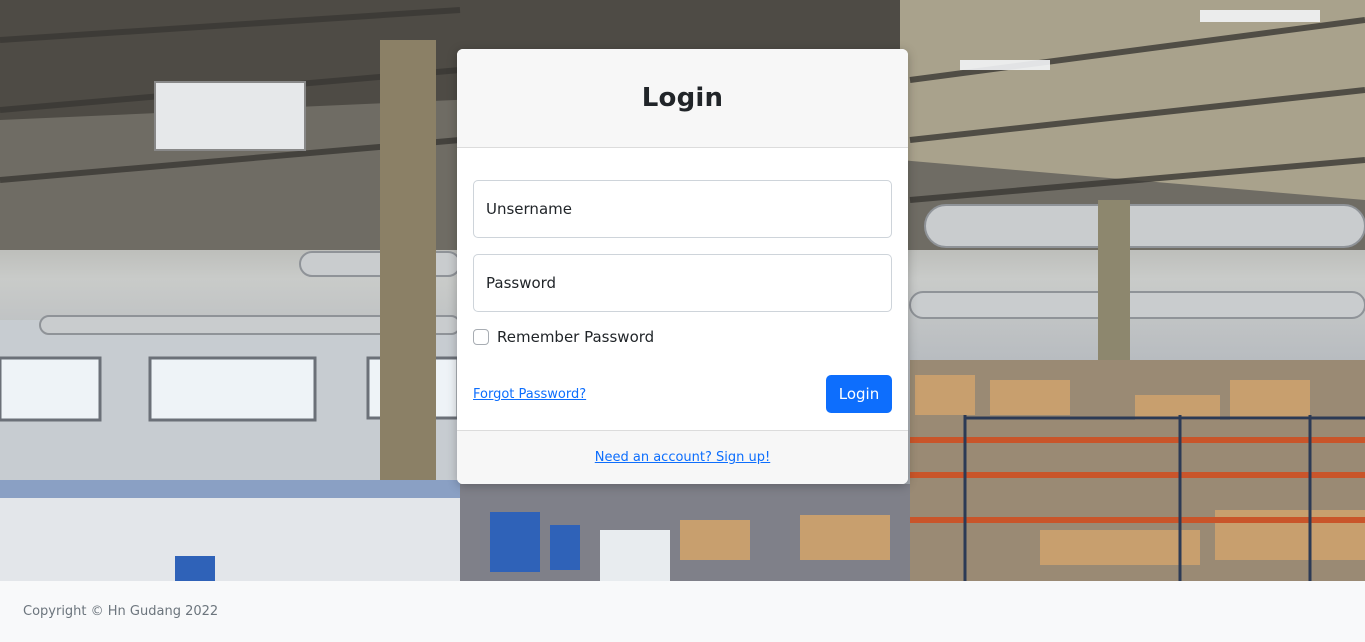 This screenshot has height=642, width=1365. I want to click on login-card-header: Login, so click(682, 98).